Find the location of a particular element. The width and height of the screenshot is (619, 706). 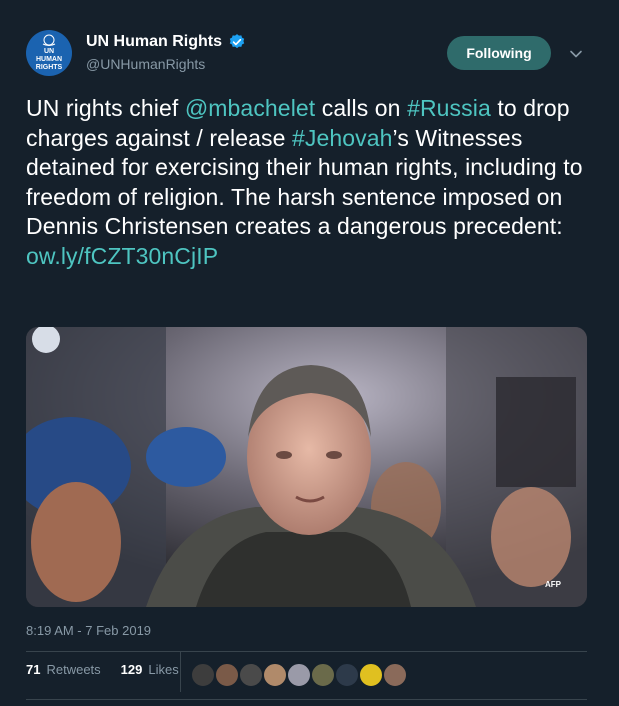

liker-avatars is located at coordinates (299, 675).